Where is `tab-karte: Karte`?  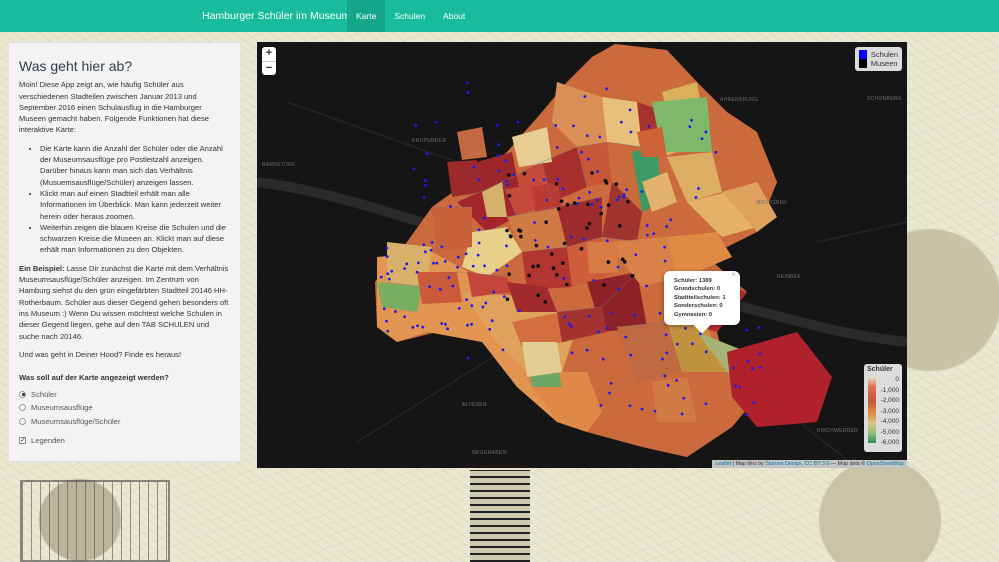
tab-karte: Karte is located at coordinates (366, 16).